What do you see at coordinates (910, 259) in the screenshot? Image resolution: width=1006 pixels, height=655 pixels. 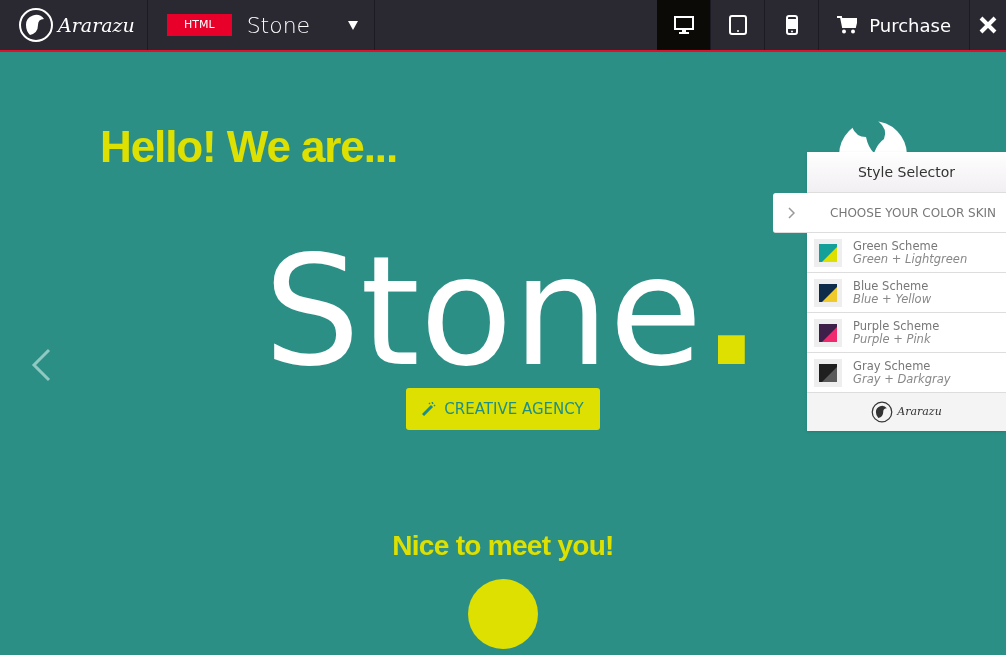 I see `scheme-subtitle: Green + Lightgreen` at bounding box center [910, 259].